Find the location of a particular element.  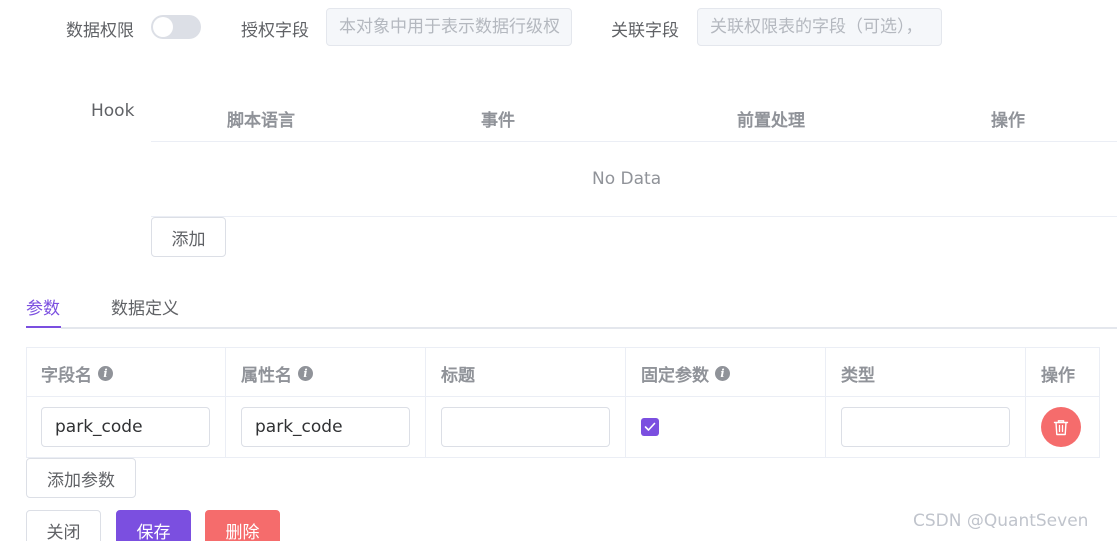

params-col-label: 标题 is located at coordinates (458, 376).